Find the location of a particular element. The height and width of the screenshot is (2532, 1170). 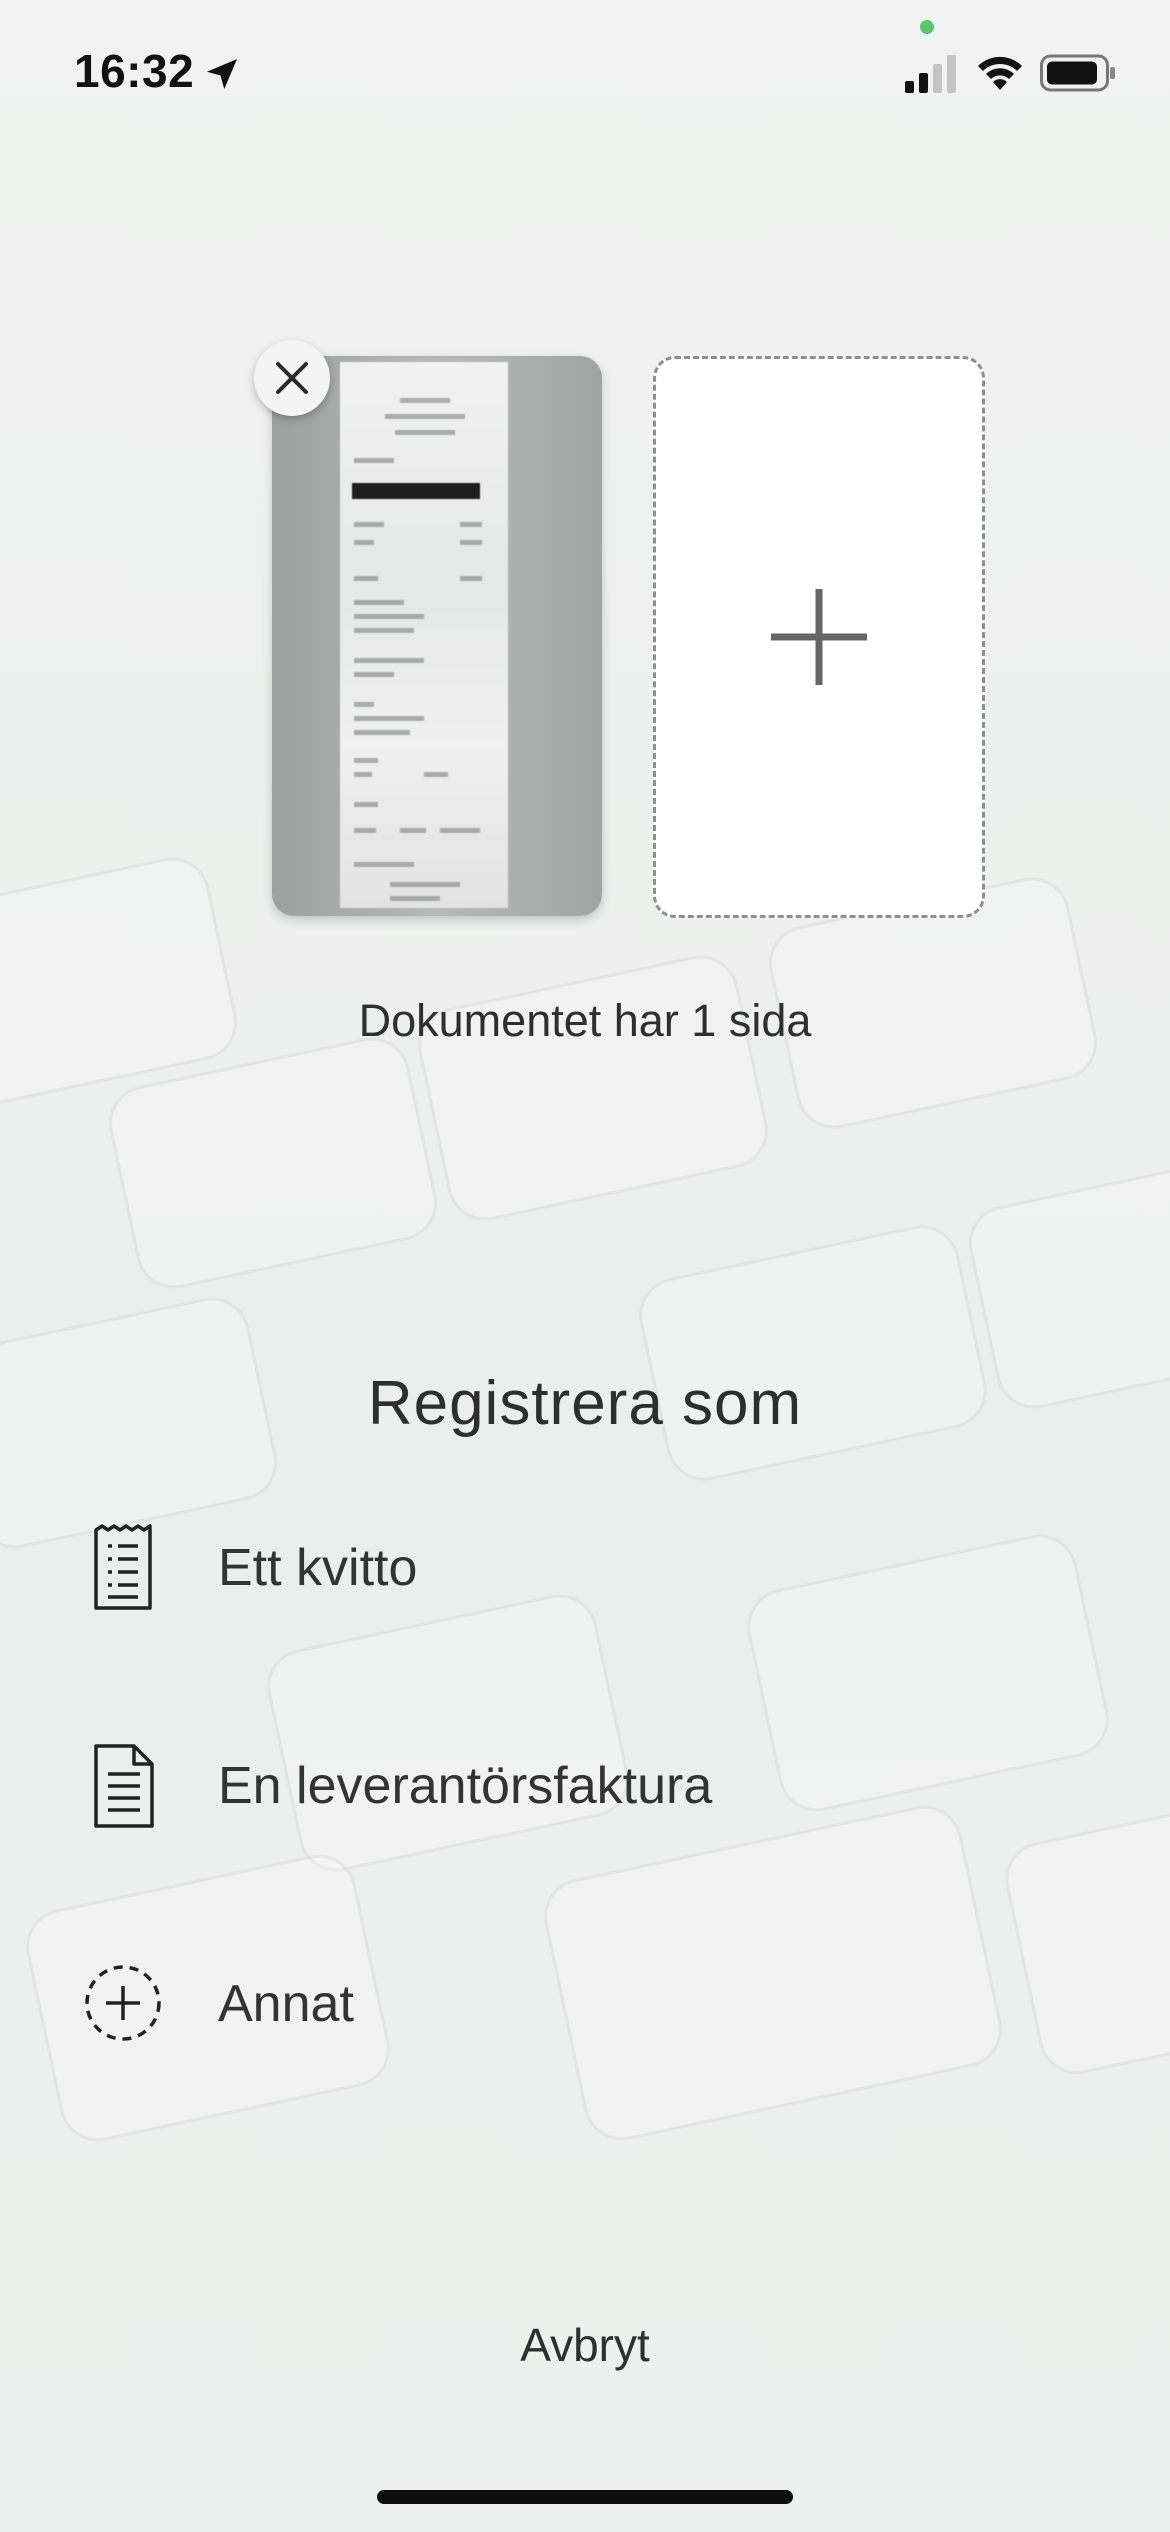

cancel-button: Avbryt is located at coordinates (585, 2345).